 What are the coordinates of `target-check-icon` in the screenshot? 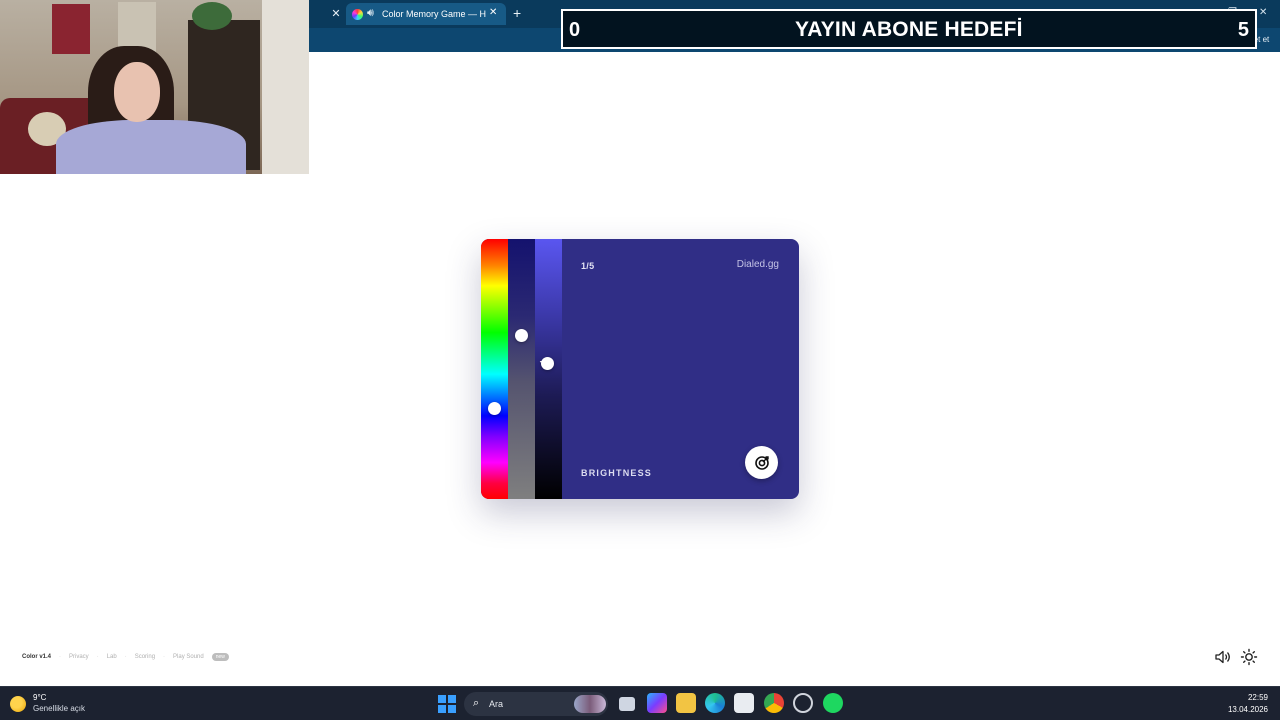 It's located at (761, 462).